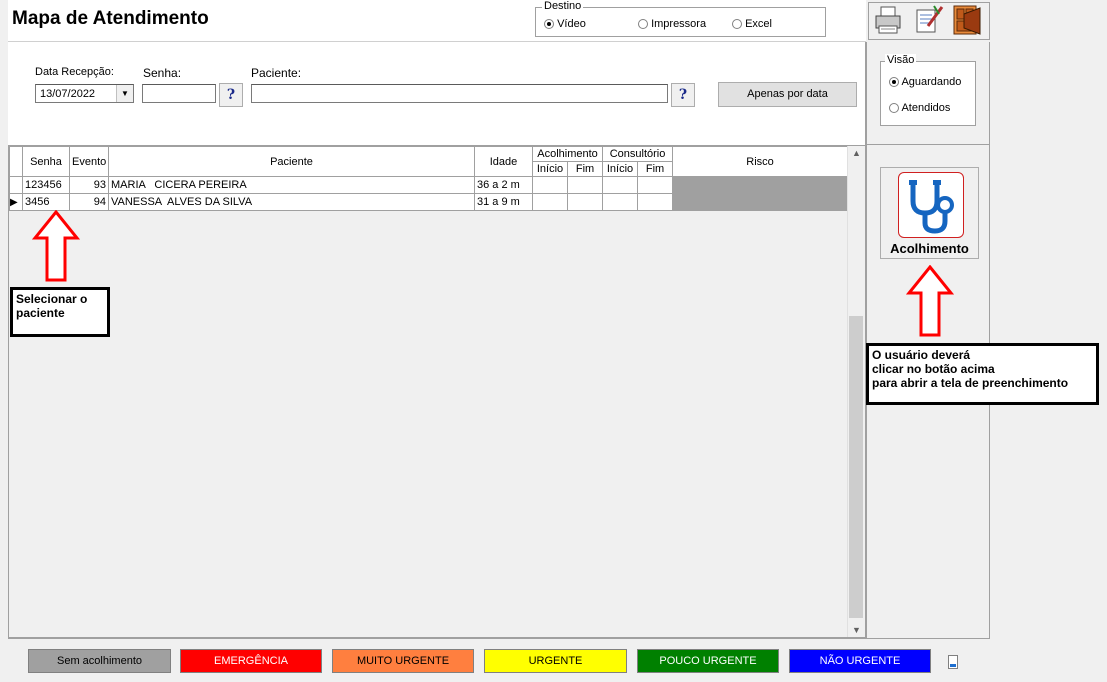 This screenshot has width=1107, height=682. I want to click on visao-group: Visão Aguardando Atendidos, so click(928, 90).